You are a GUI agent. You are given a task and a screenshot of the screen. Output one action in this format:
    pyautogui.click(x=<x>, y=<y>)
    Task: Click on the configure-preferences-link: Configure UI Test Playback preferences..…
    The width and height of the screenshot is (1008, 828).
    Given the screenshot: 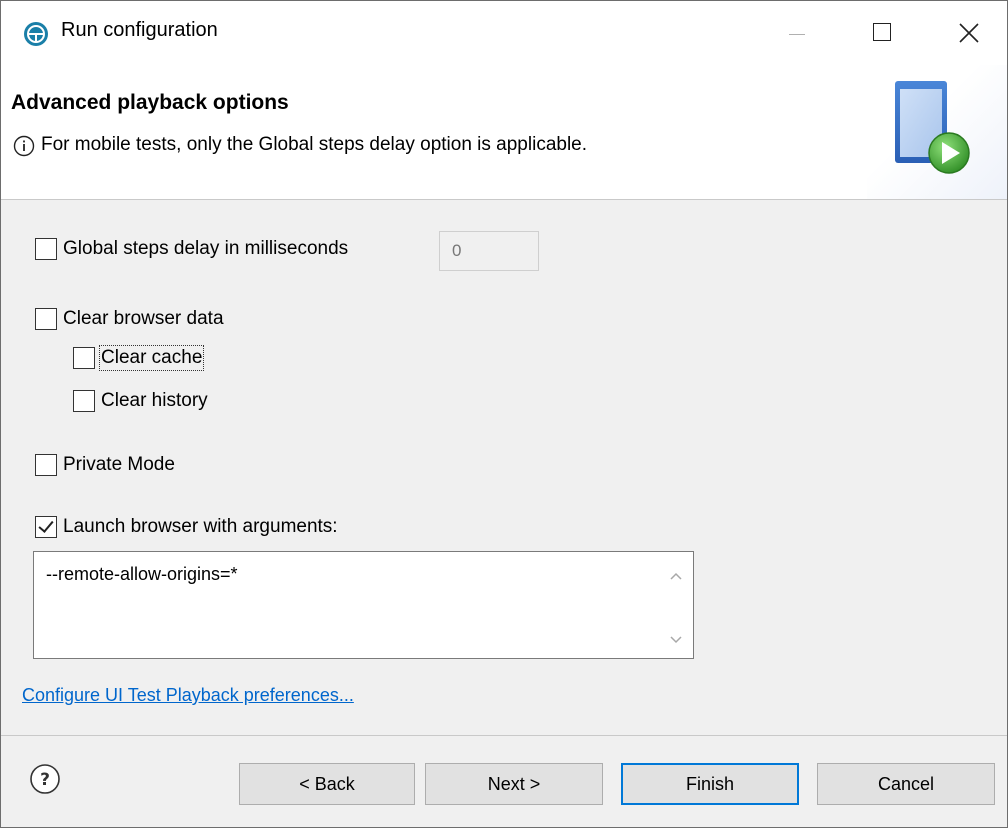 What is the action you would take?
    pyautogui.click(x=188, y=695)
    